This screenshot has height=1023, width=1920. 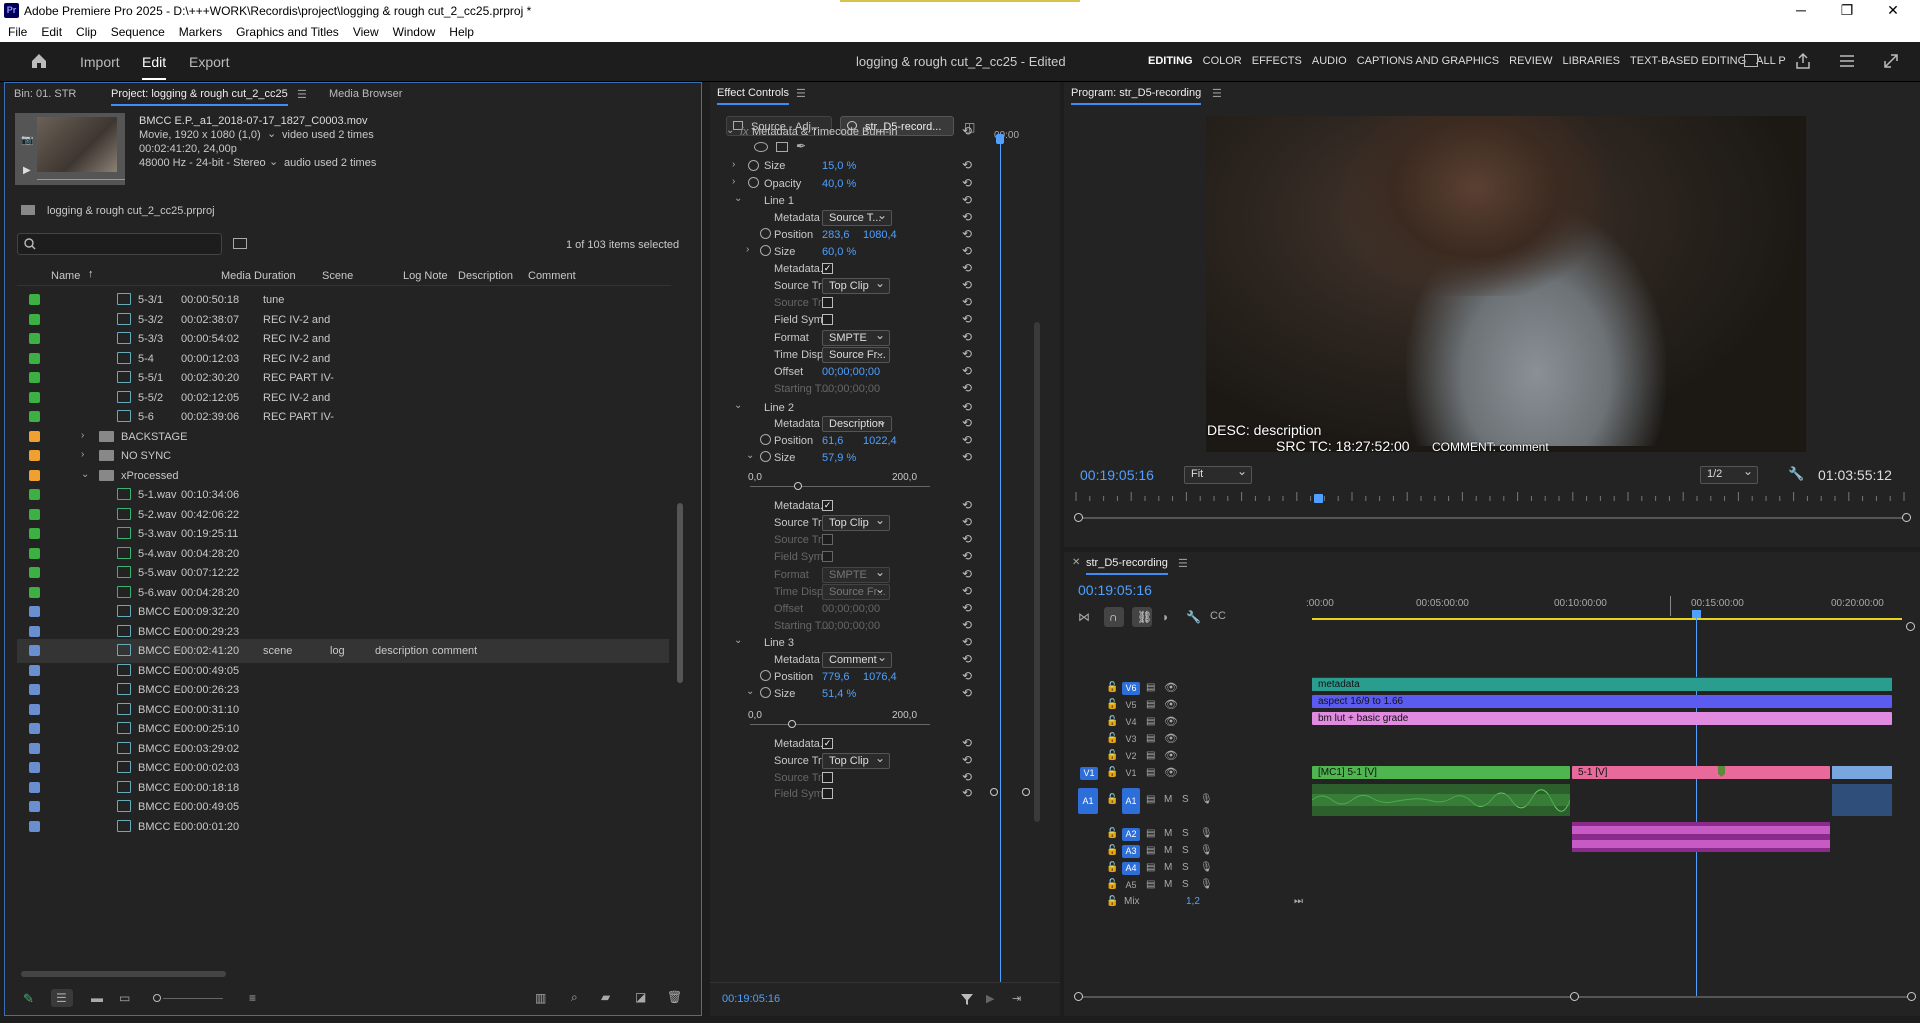 What do you see at coordinates (574, 997) in the screenshot?
I see `find-icon: ⌕` at bounding box center [574, 997].